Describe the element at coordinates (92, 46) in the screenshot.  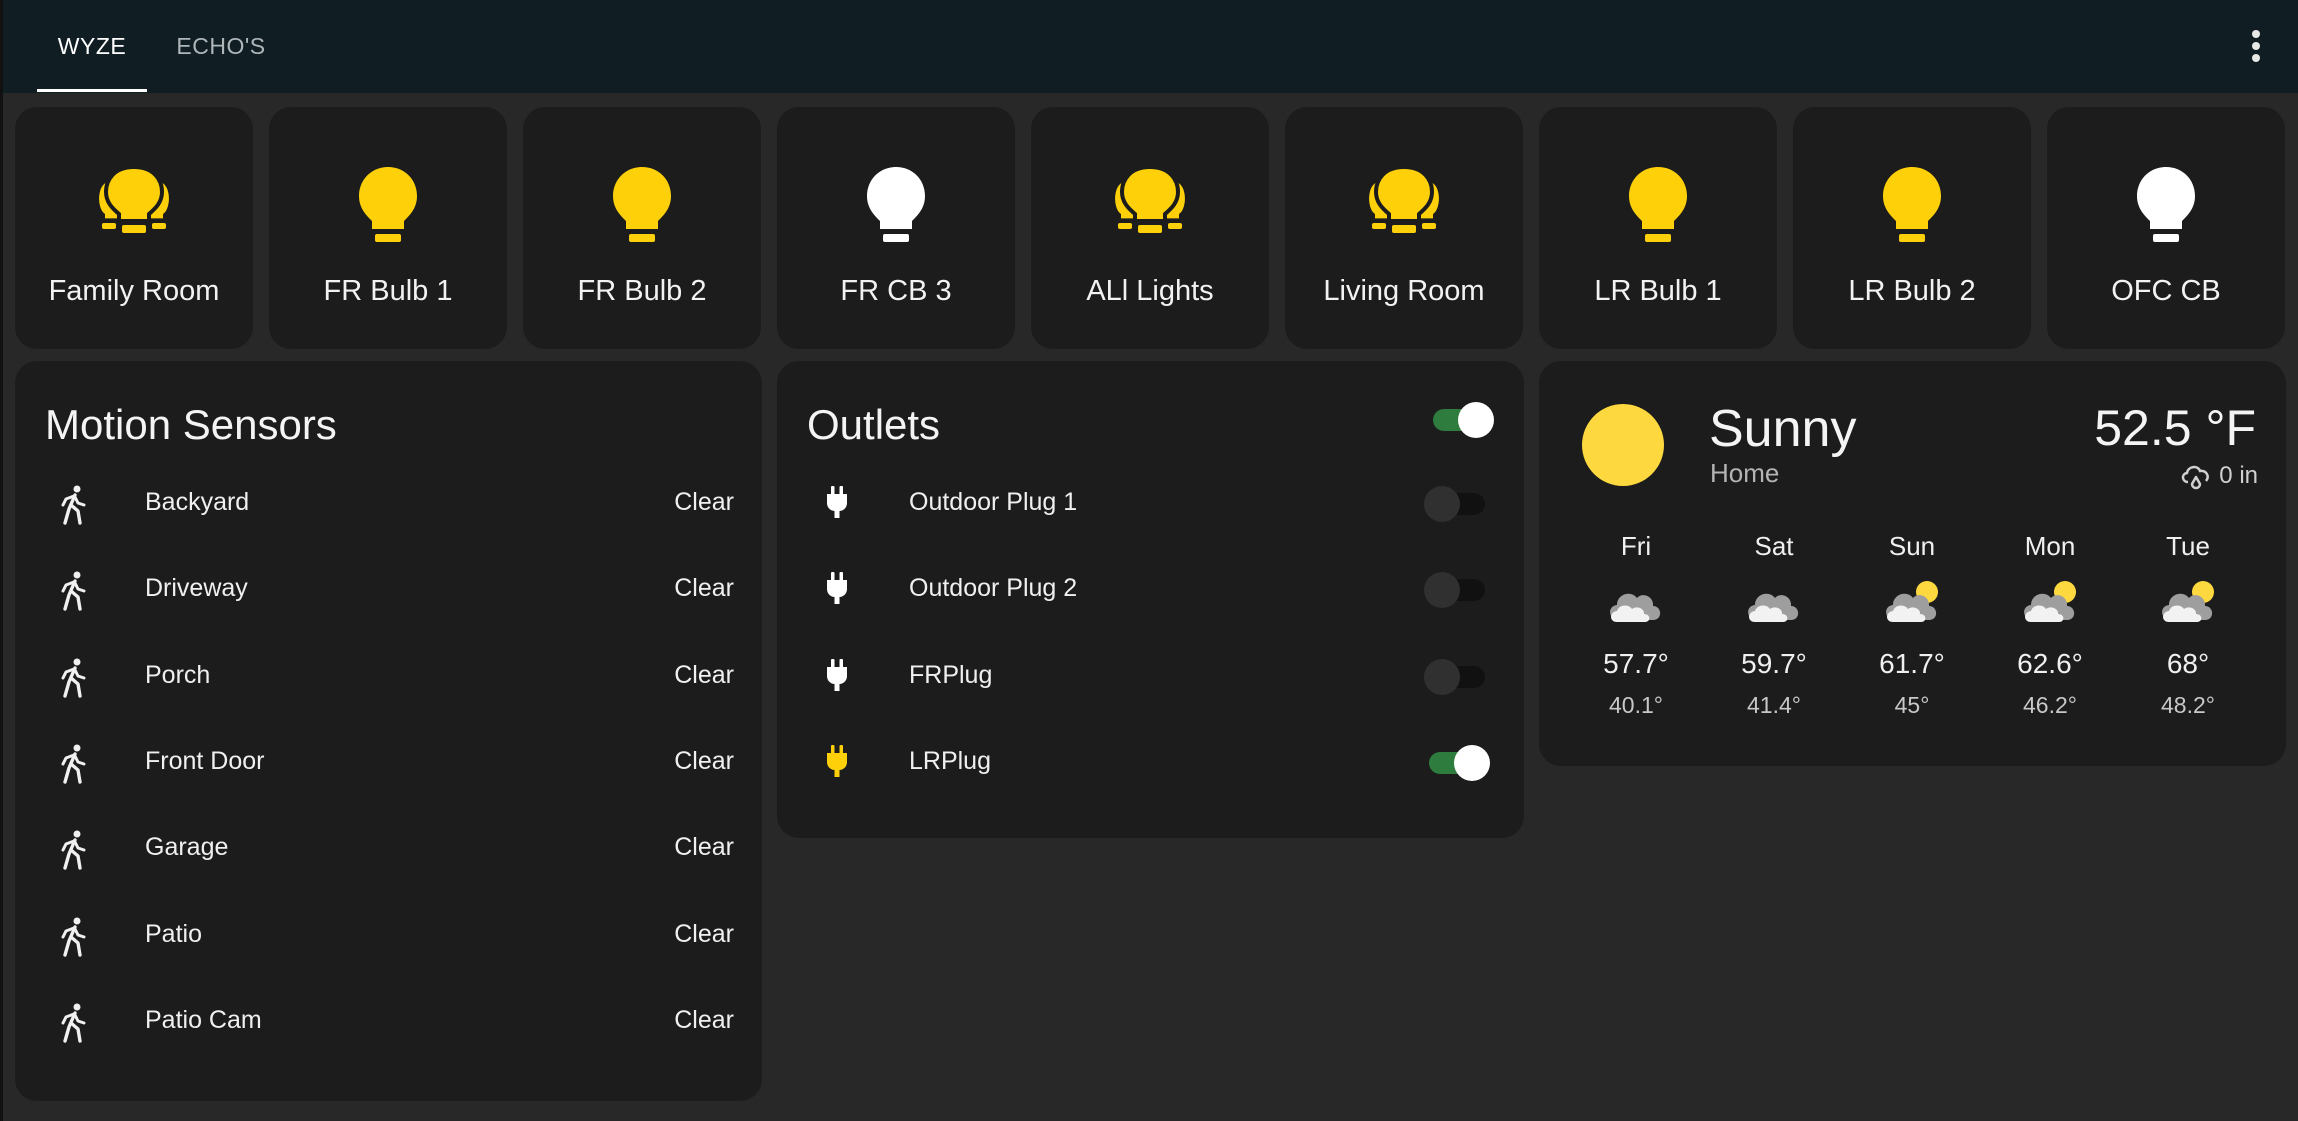
I see `tab-wyze: WYZE` at that location.